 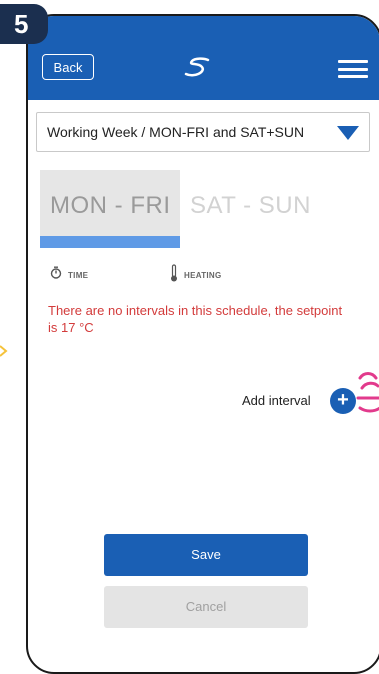 I want to click on thermometer-icon, so click(x=174, y=275).